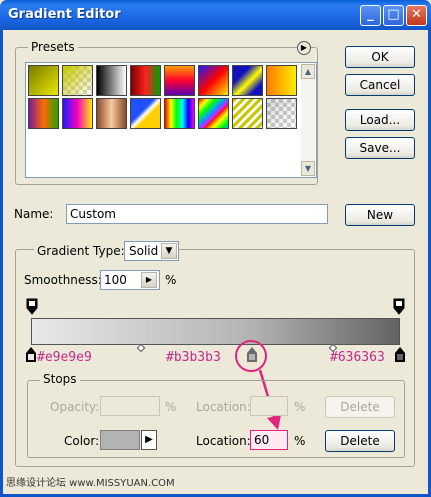  Describe the element at coordinates (64, 14) in the screenshot. I see `window-title: Gradient Editor` at that location.